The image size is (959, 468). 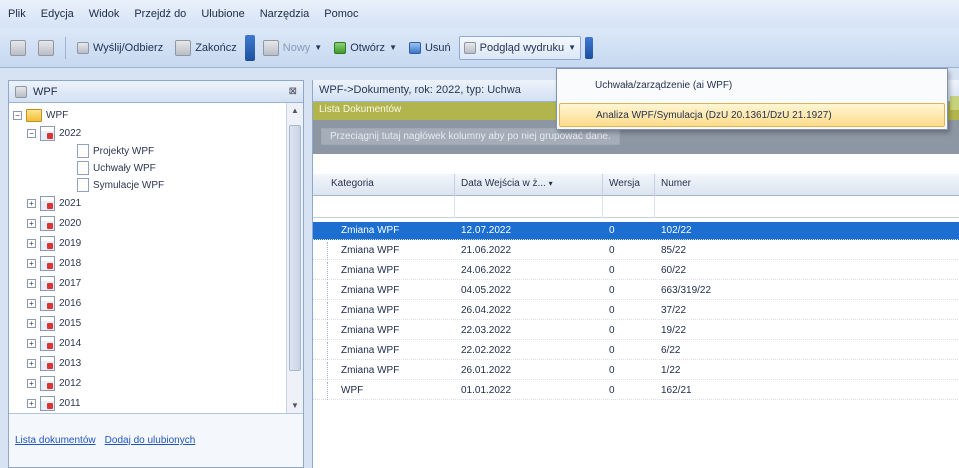 I want to click on cell-data: 22.02.2022, so click(x=486, y=350).